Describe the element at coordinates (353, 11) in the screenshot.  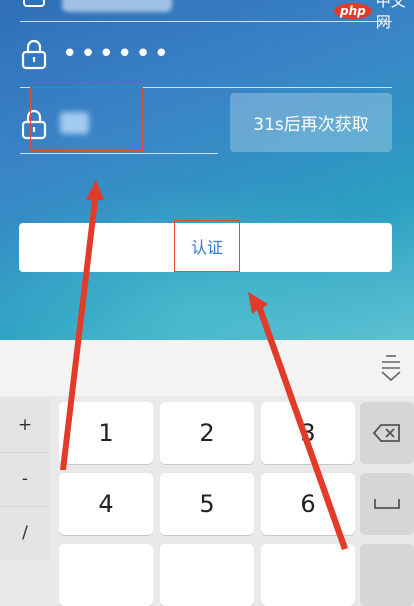
I see `watermark-badge: php` at that location.